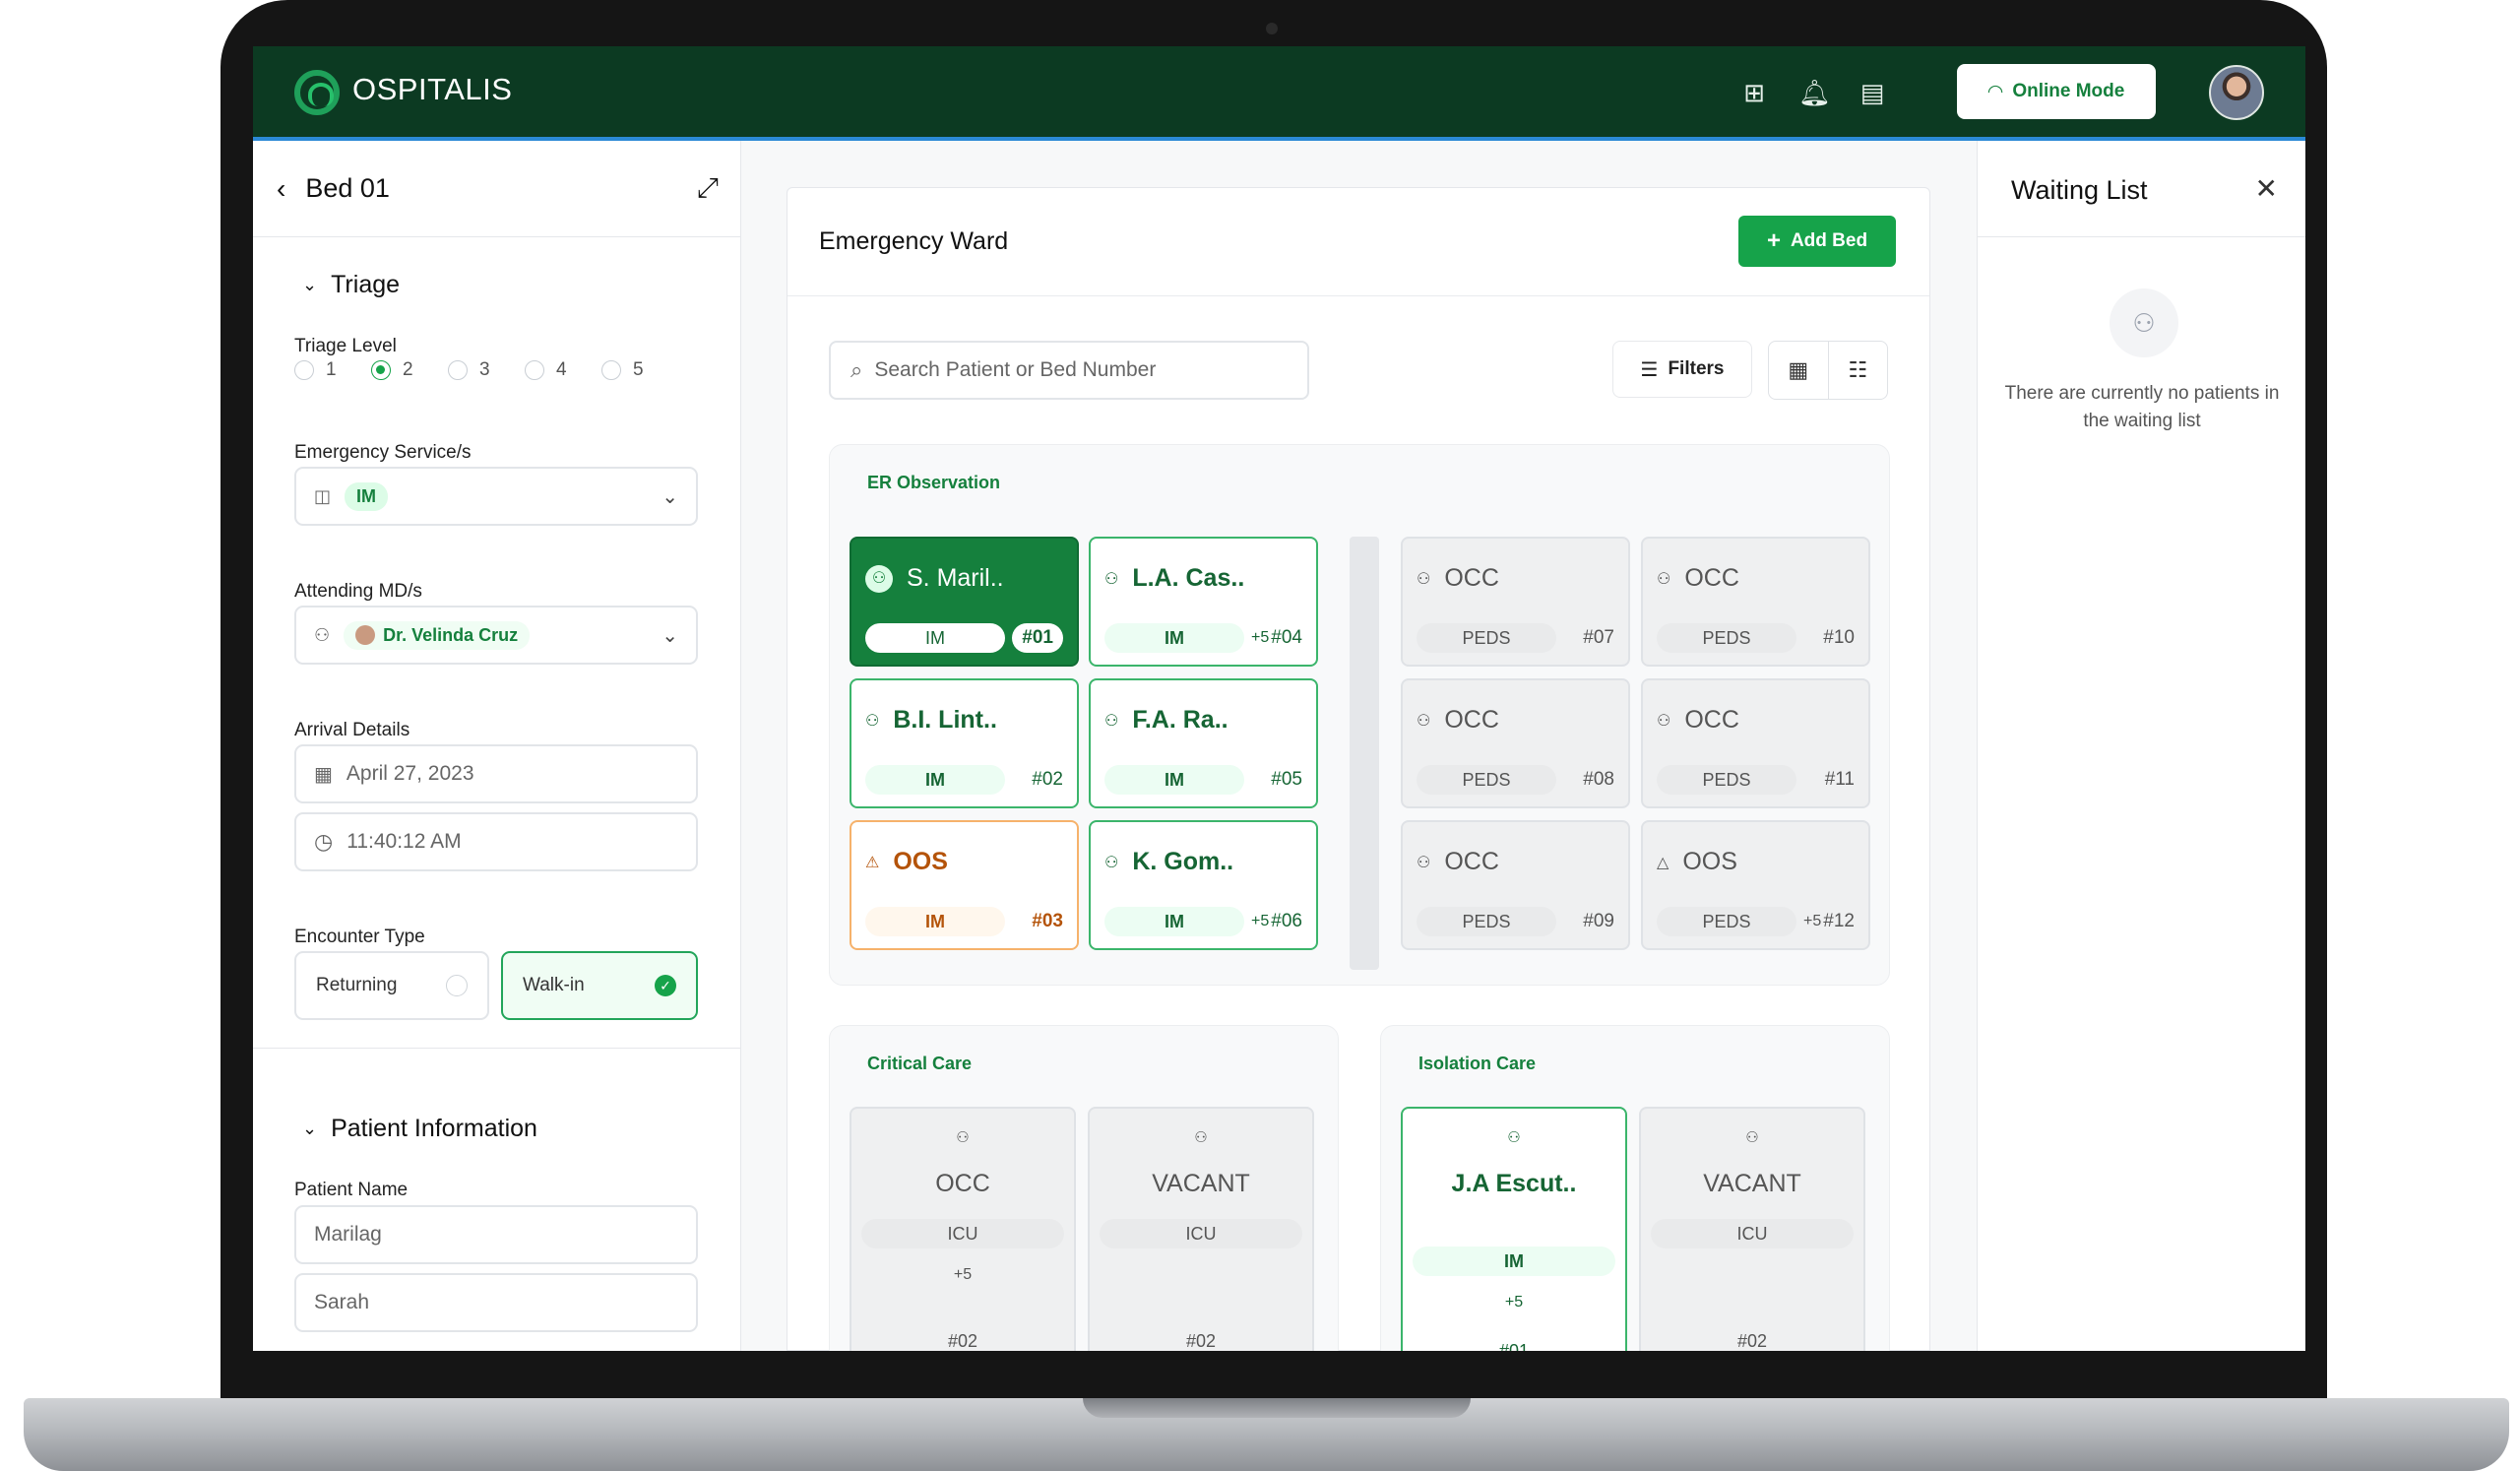 The image size is (2520, 1471). I want to click on bed-card: ⚇ K. Gom.. IM +5 #06, so click(1203, 885).